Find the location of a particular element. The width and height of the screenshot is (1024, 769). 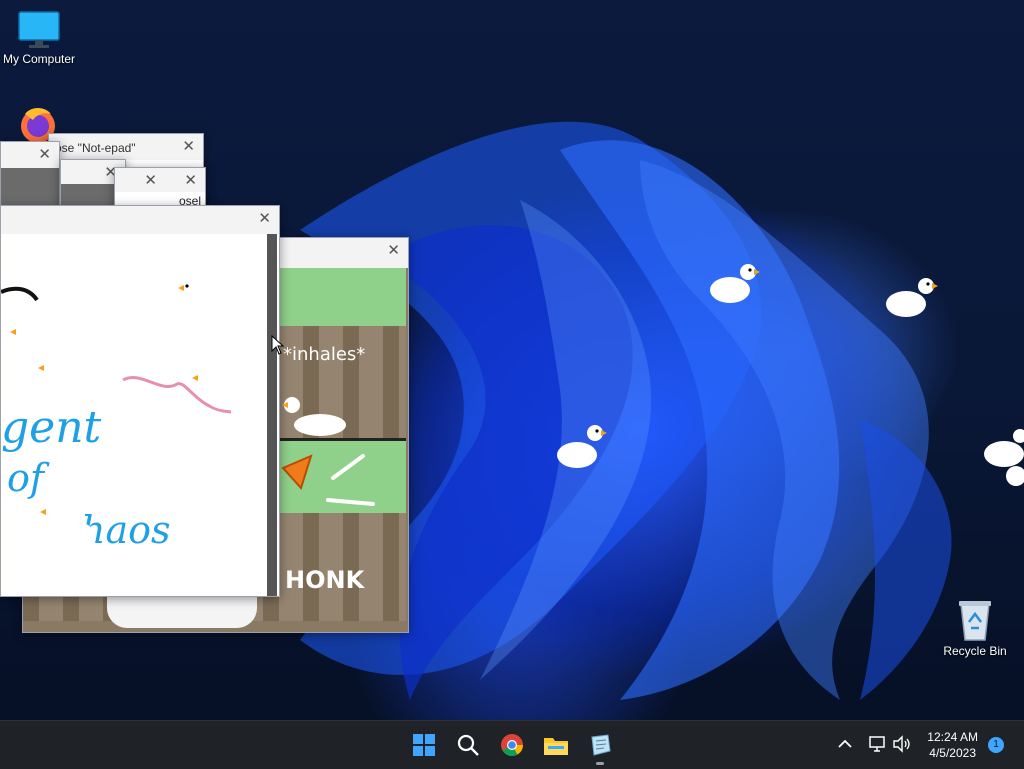

my-computer-desktop-icon: My Computer is located at coordinates (40, 38).